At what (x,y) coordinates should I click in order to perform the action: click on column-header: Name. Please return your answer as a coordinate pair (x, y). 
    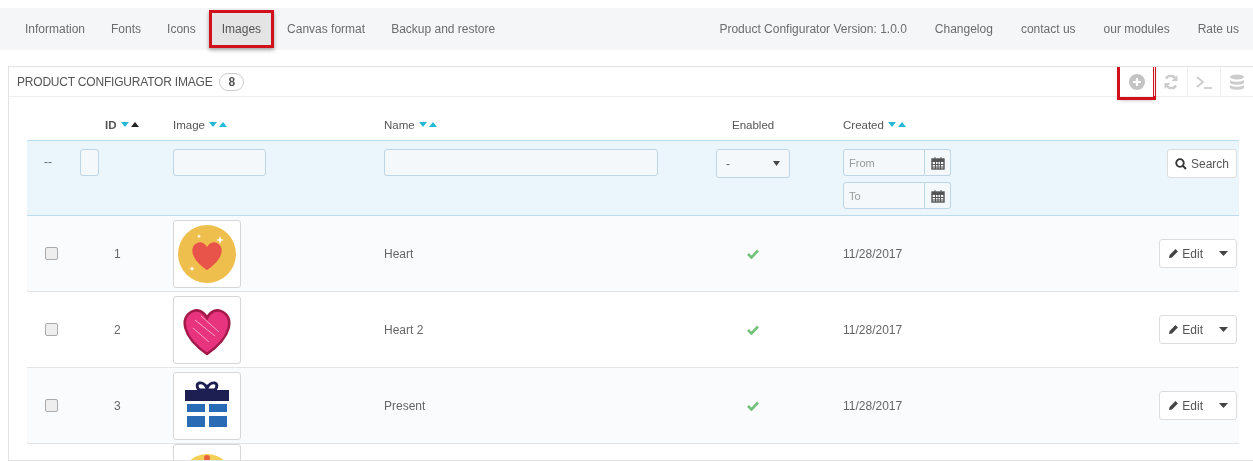
    Looking at the image, I should click on (399, 124).